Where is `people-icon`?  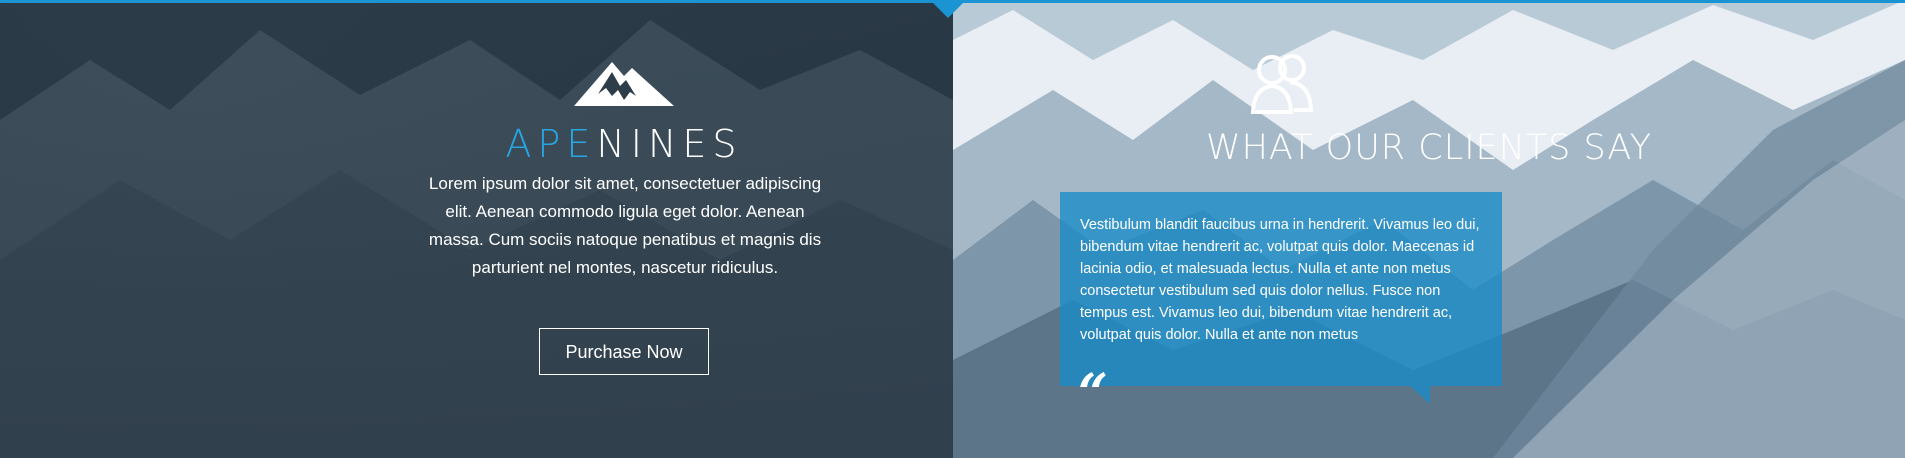
people-icon is located at coordinates (1282, 84).